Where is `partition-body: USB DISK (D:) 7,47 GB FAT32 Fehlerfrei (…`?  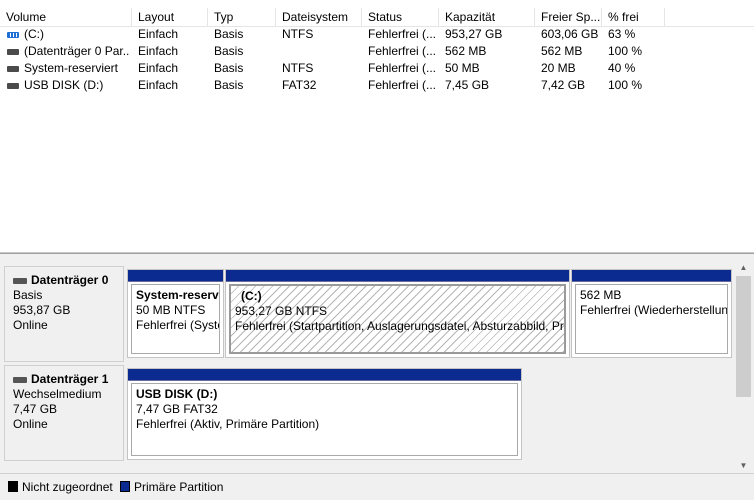
partition-body: USB DISK (D:) 7,47 GB FAT32 Fehlerfrei (… is located at coordinates (324, 419).